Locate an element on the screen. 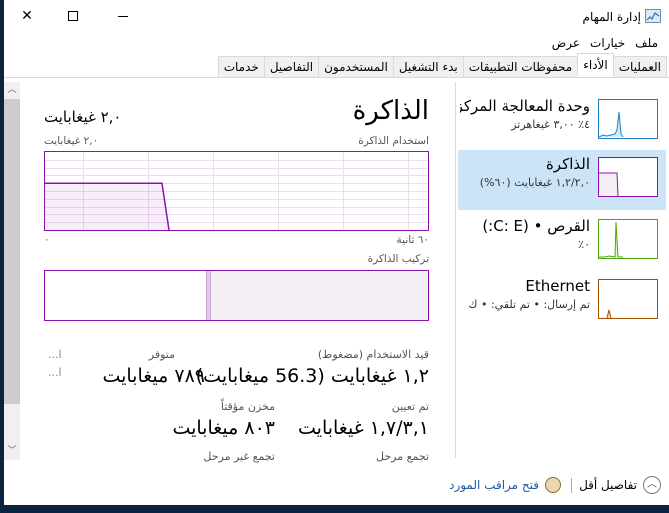  sidebar-cpu-sub: ٤٪ ٣,٠٠ غيغاهرتز is located at coordinates (550, 124).